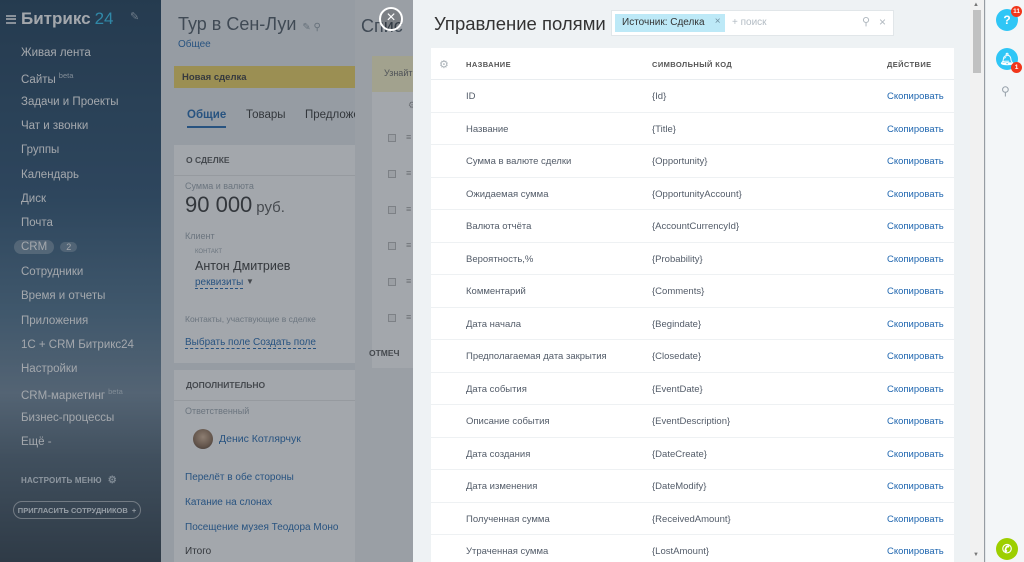  I want to click on chip-remove-icon: ×, so click(718, 21).